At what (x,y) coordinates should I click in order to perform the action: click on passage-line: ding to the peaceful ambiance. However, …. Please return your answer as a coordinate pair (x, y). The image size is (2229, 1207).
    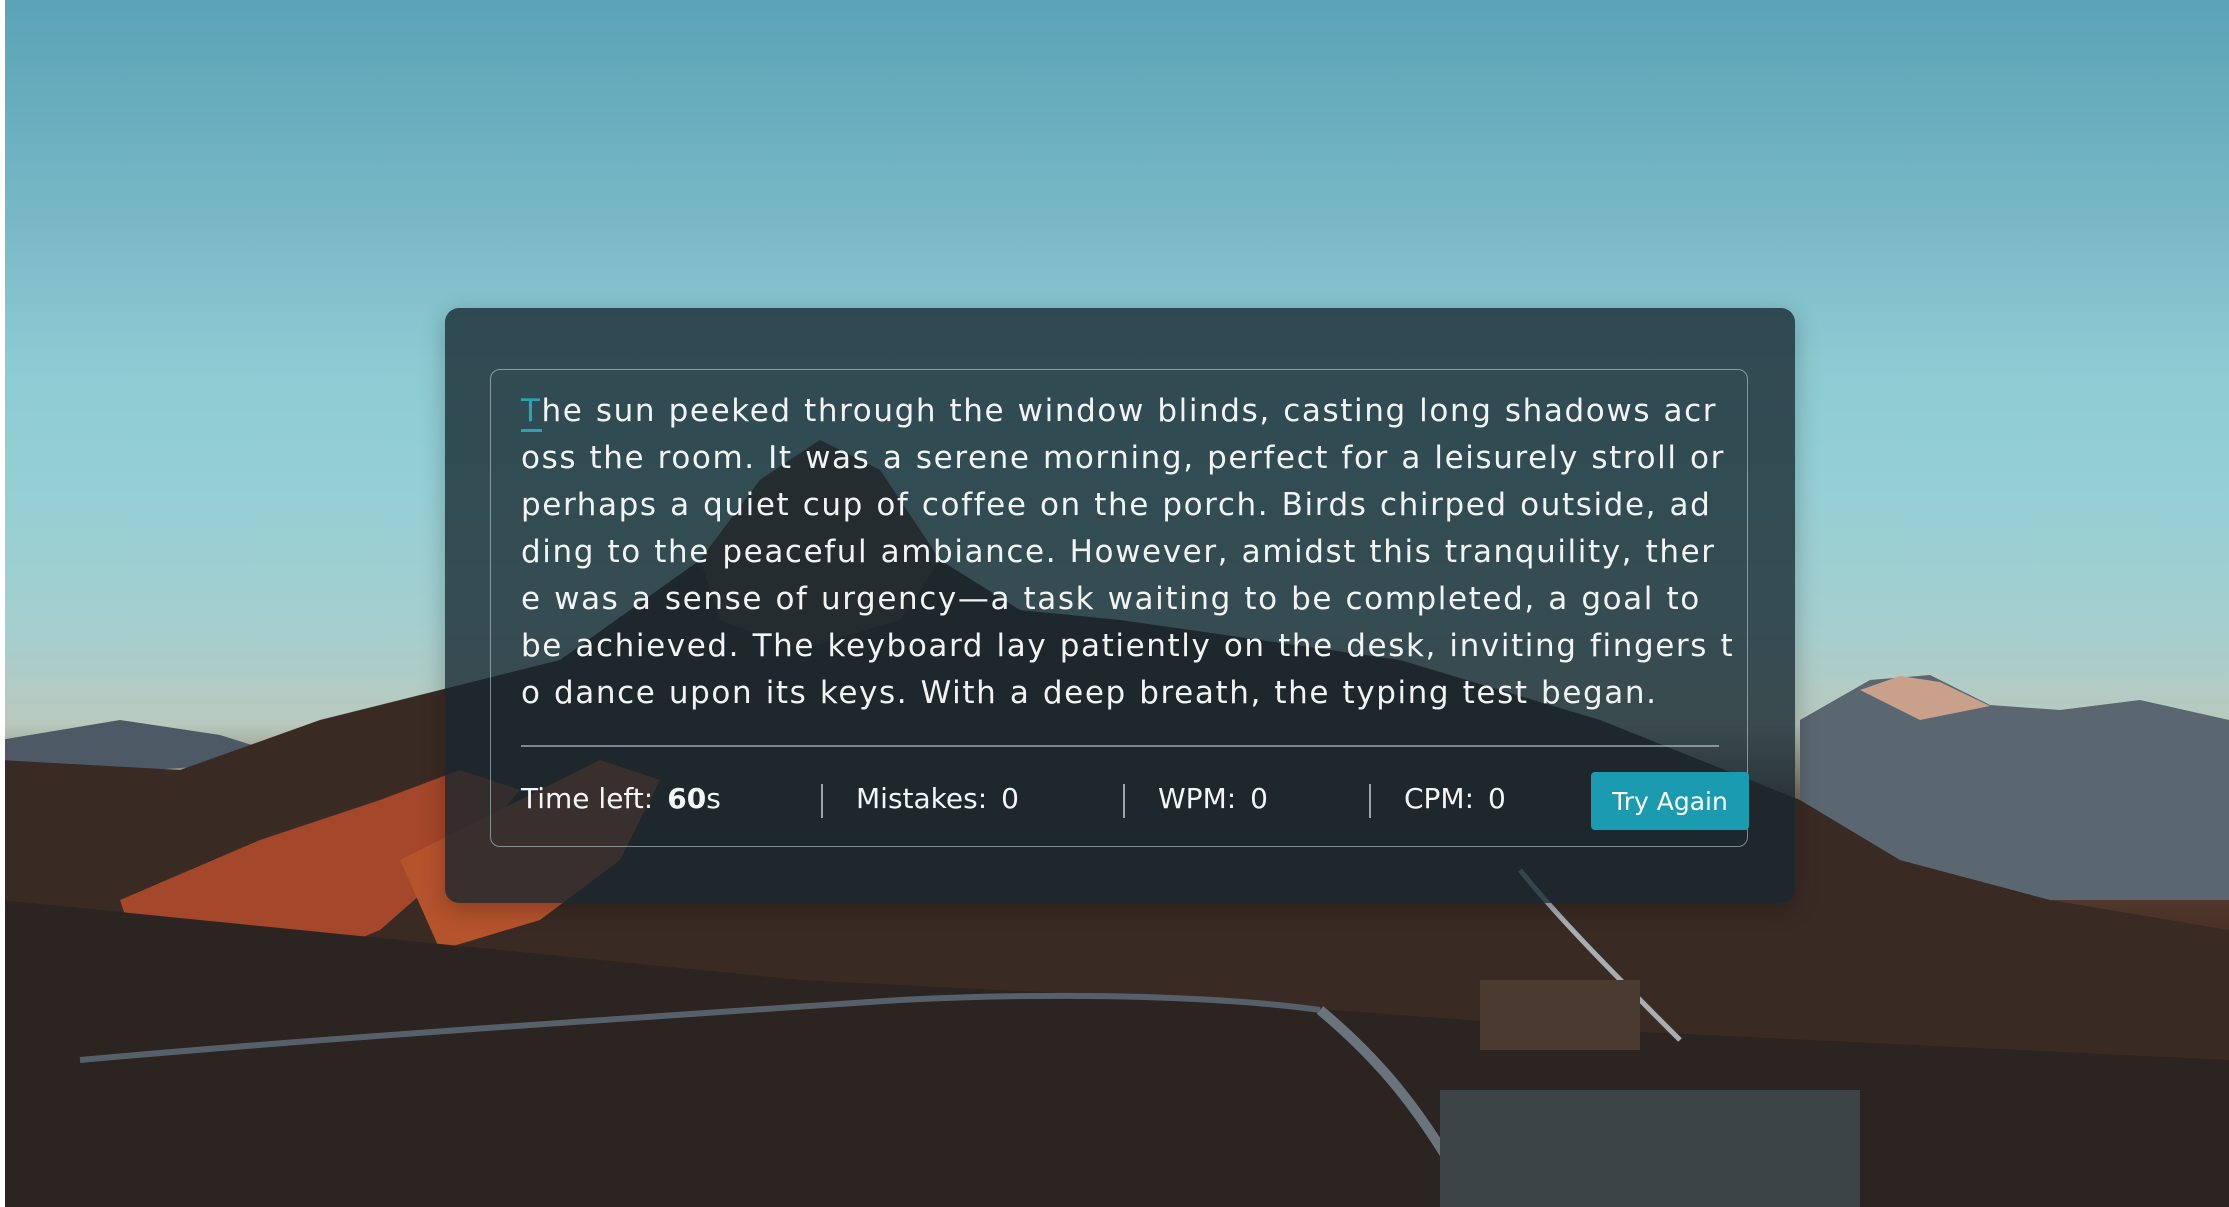
    Looking at the image, I should click on (1118, 552).